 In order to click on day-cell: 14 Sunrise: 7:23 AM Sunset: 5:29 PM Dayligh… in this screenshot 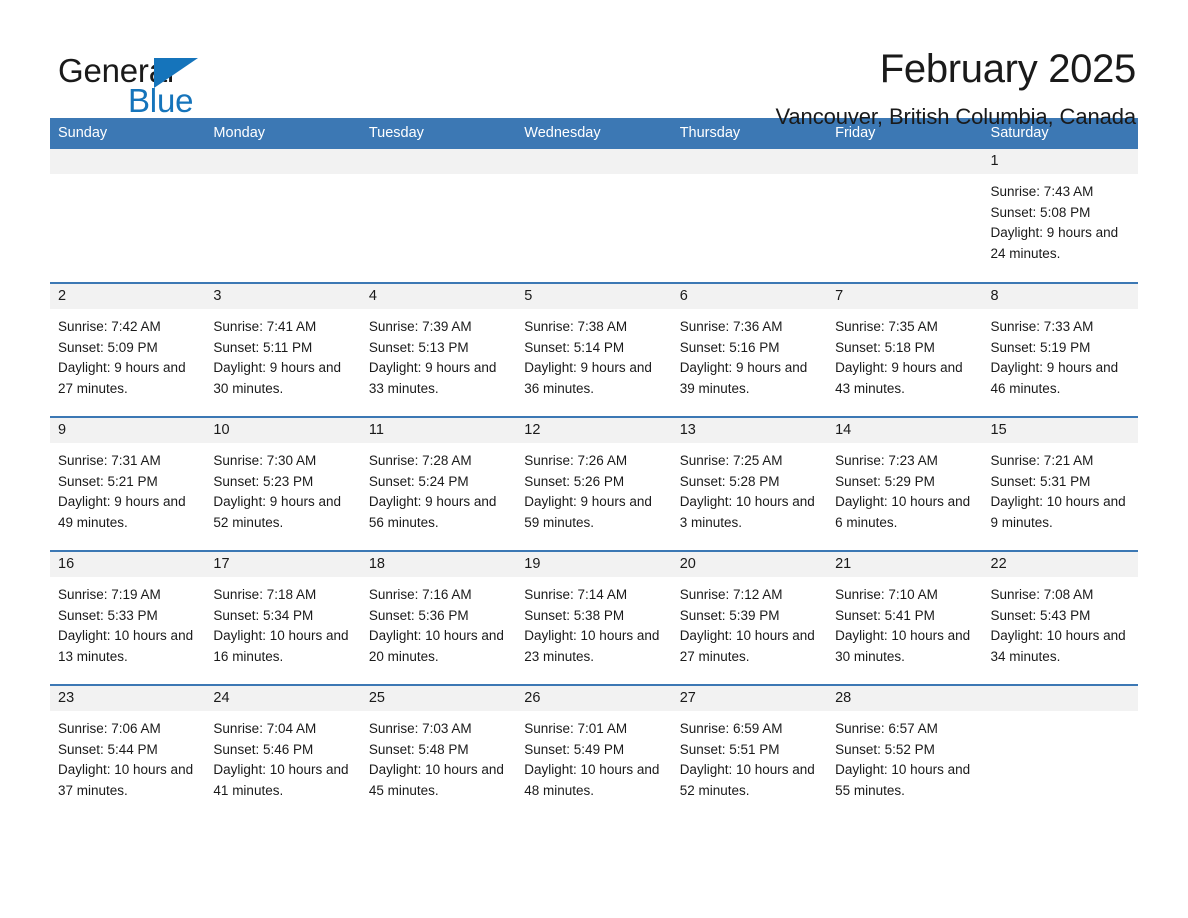, I will do `click(905, 483)`.